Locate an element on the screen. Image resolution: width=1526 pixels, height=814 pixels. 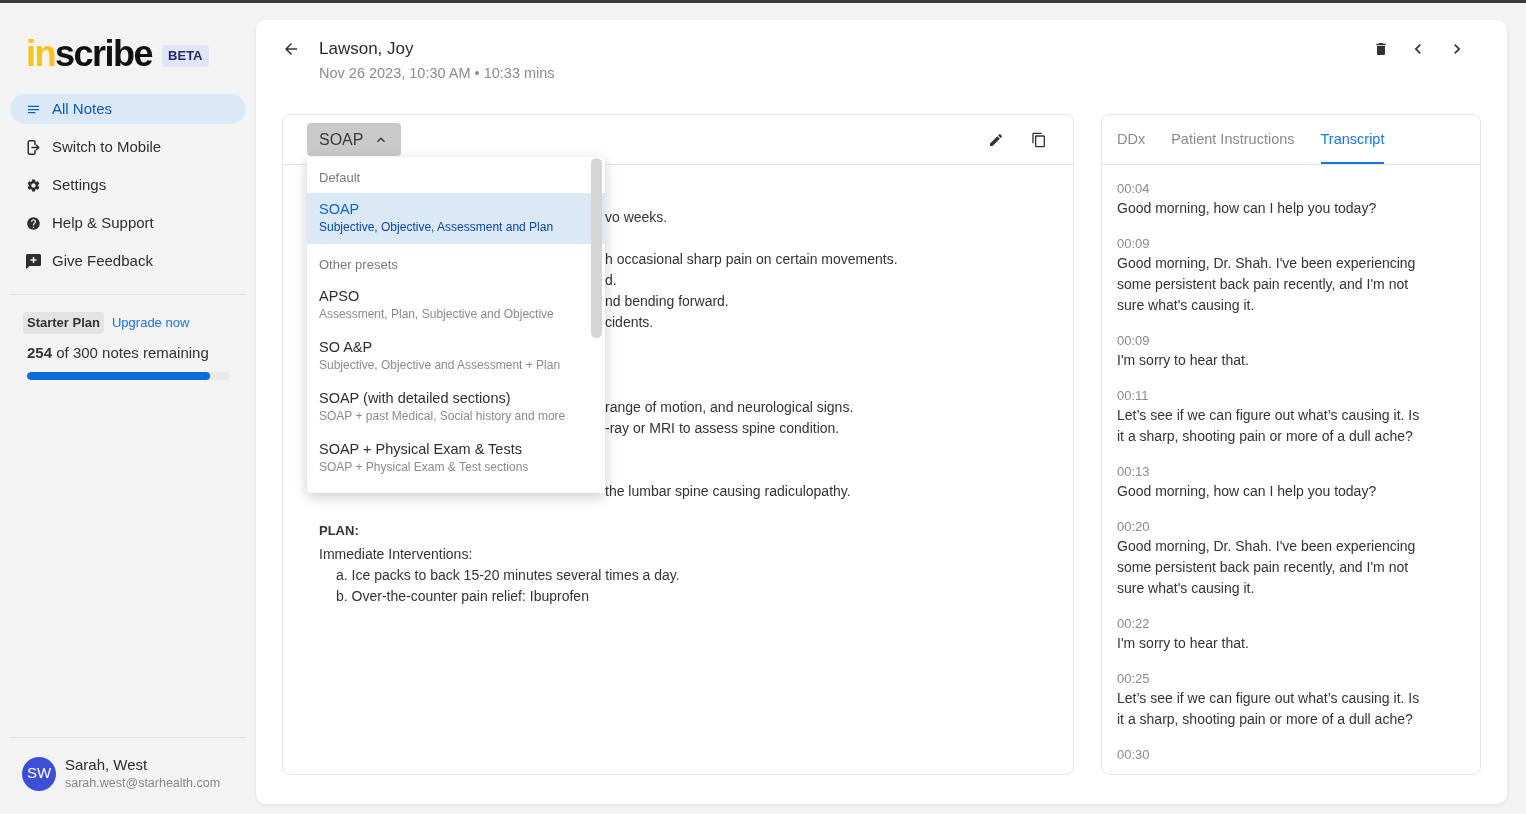
timestamp: 00:04 is located at coordinates (1133, 189).